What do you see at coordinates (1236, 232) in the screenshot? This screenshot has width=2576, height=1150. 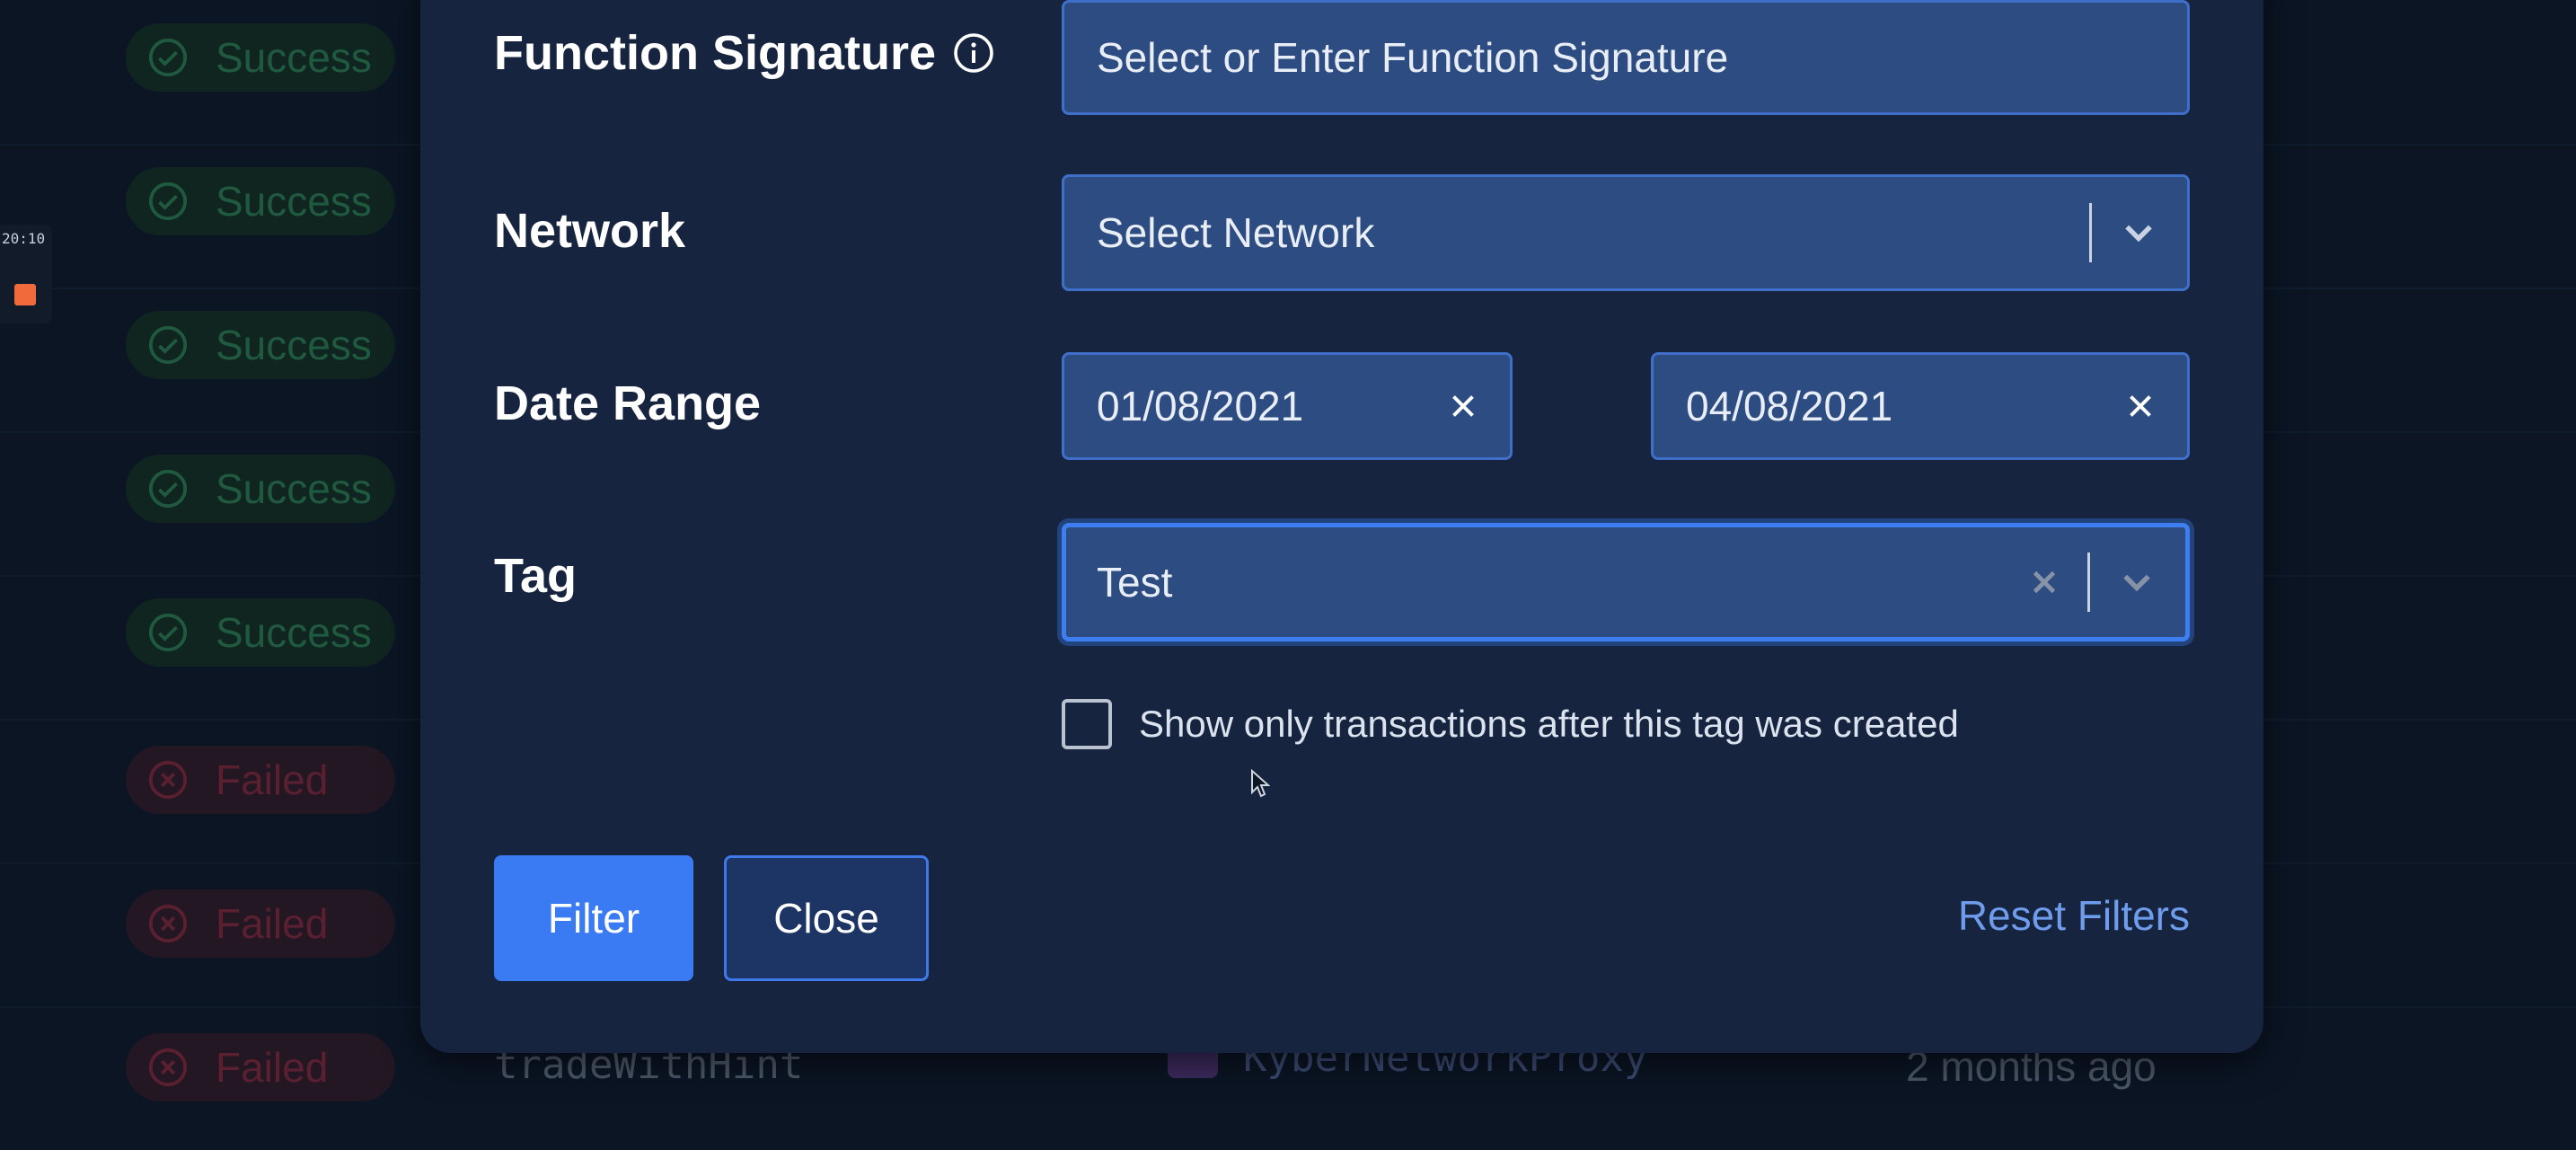 I see `network-placeholder: Select Network` at bounding box center [1236, 232].